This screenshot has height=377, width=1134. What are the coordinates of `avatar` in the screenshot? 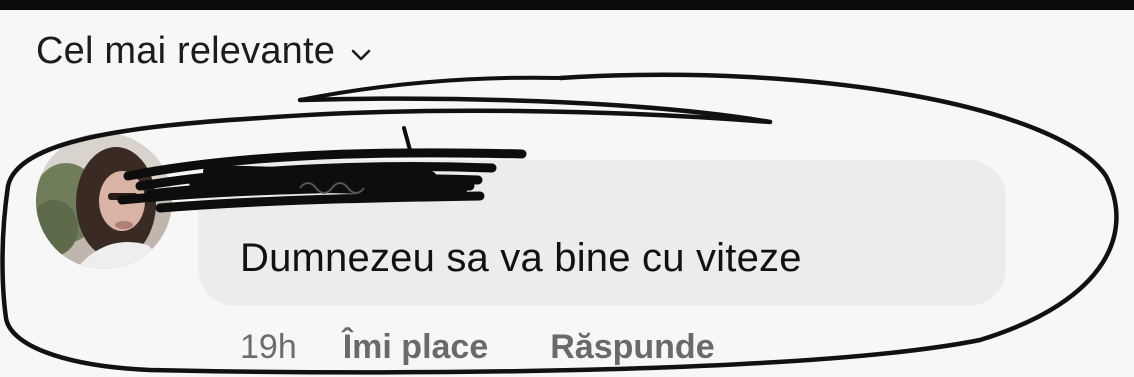 It's located at (104, 201).